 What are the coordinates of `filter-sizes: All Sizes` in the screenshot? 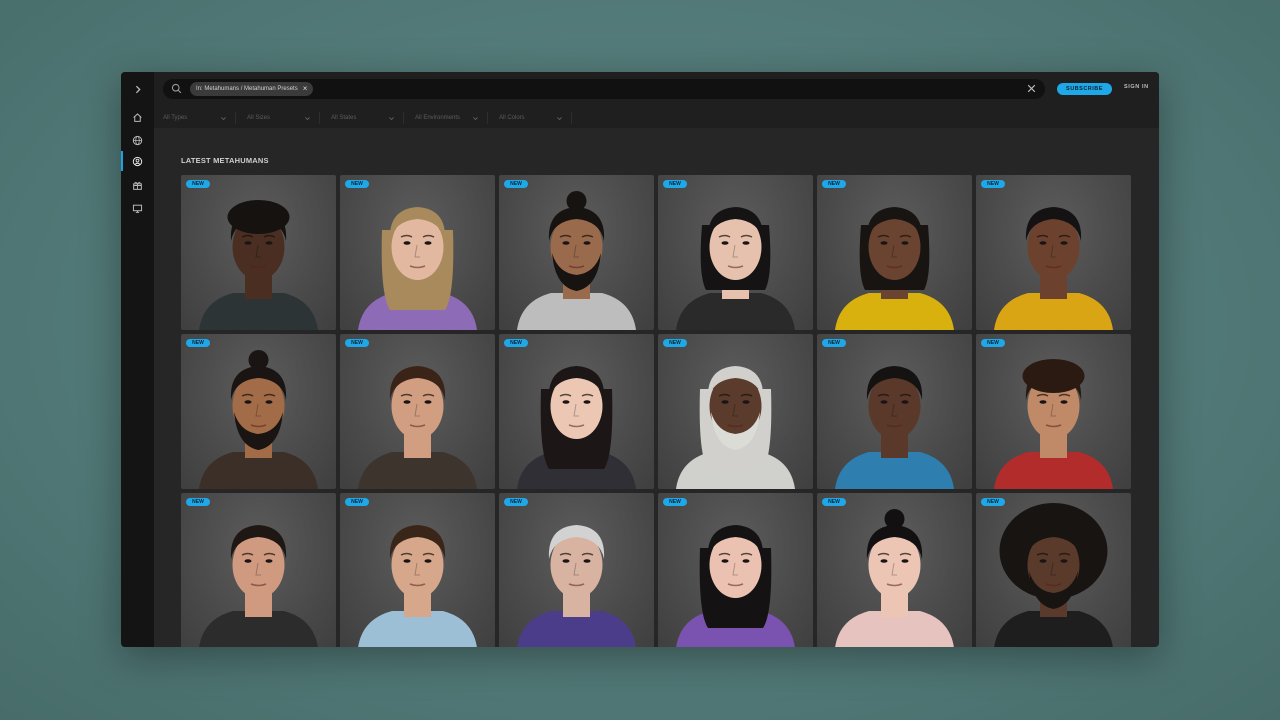 It's located at (283, 118).